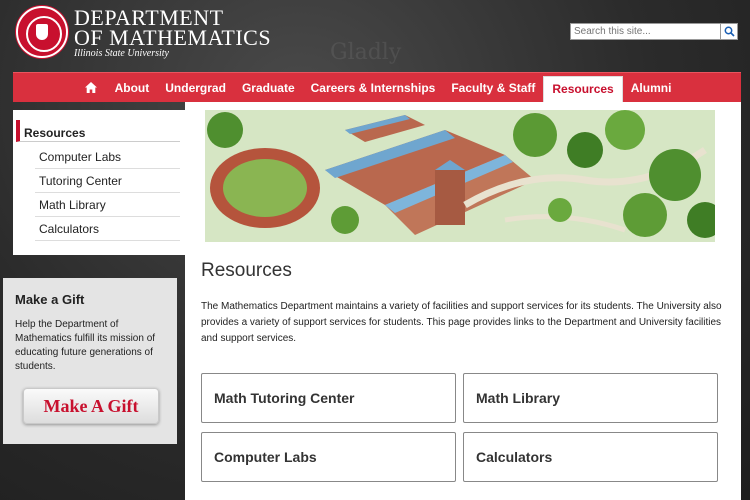 The image size is (750, 500). Describe the element at coordinates (132, 88) in the screenshot. I see `nav-about: About` at that location.